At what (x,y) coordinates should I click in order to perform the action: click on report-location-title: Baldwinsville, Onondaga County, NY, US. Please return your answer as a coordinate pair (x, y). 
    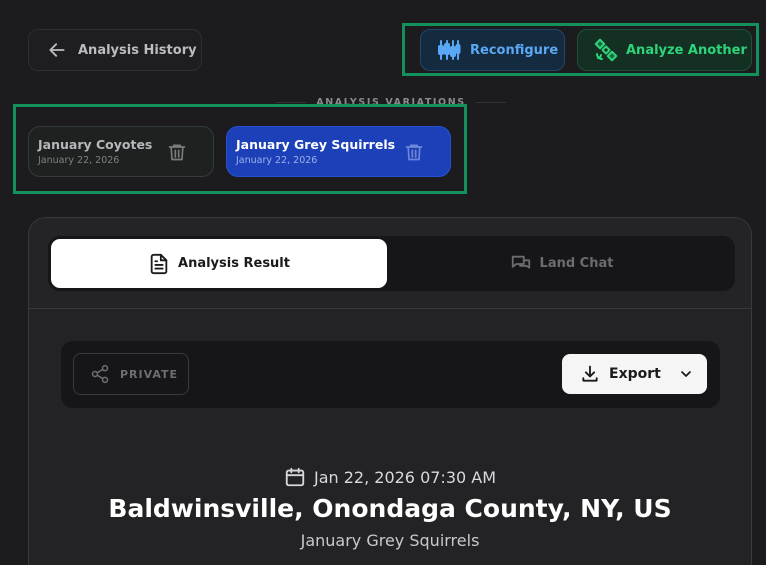
    Looking at the image, I should click on (390, 508).